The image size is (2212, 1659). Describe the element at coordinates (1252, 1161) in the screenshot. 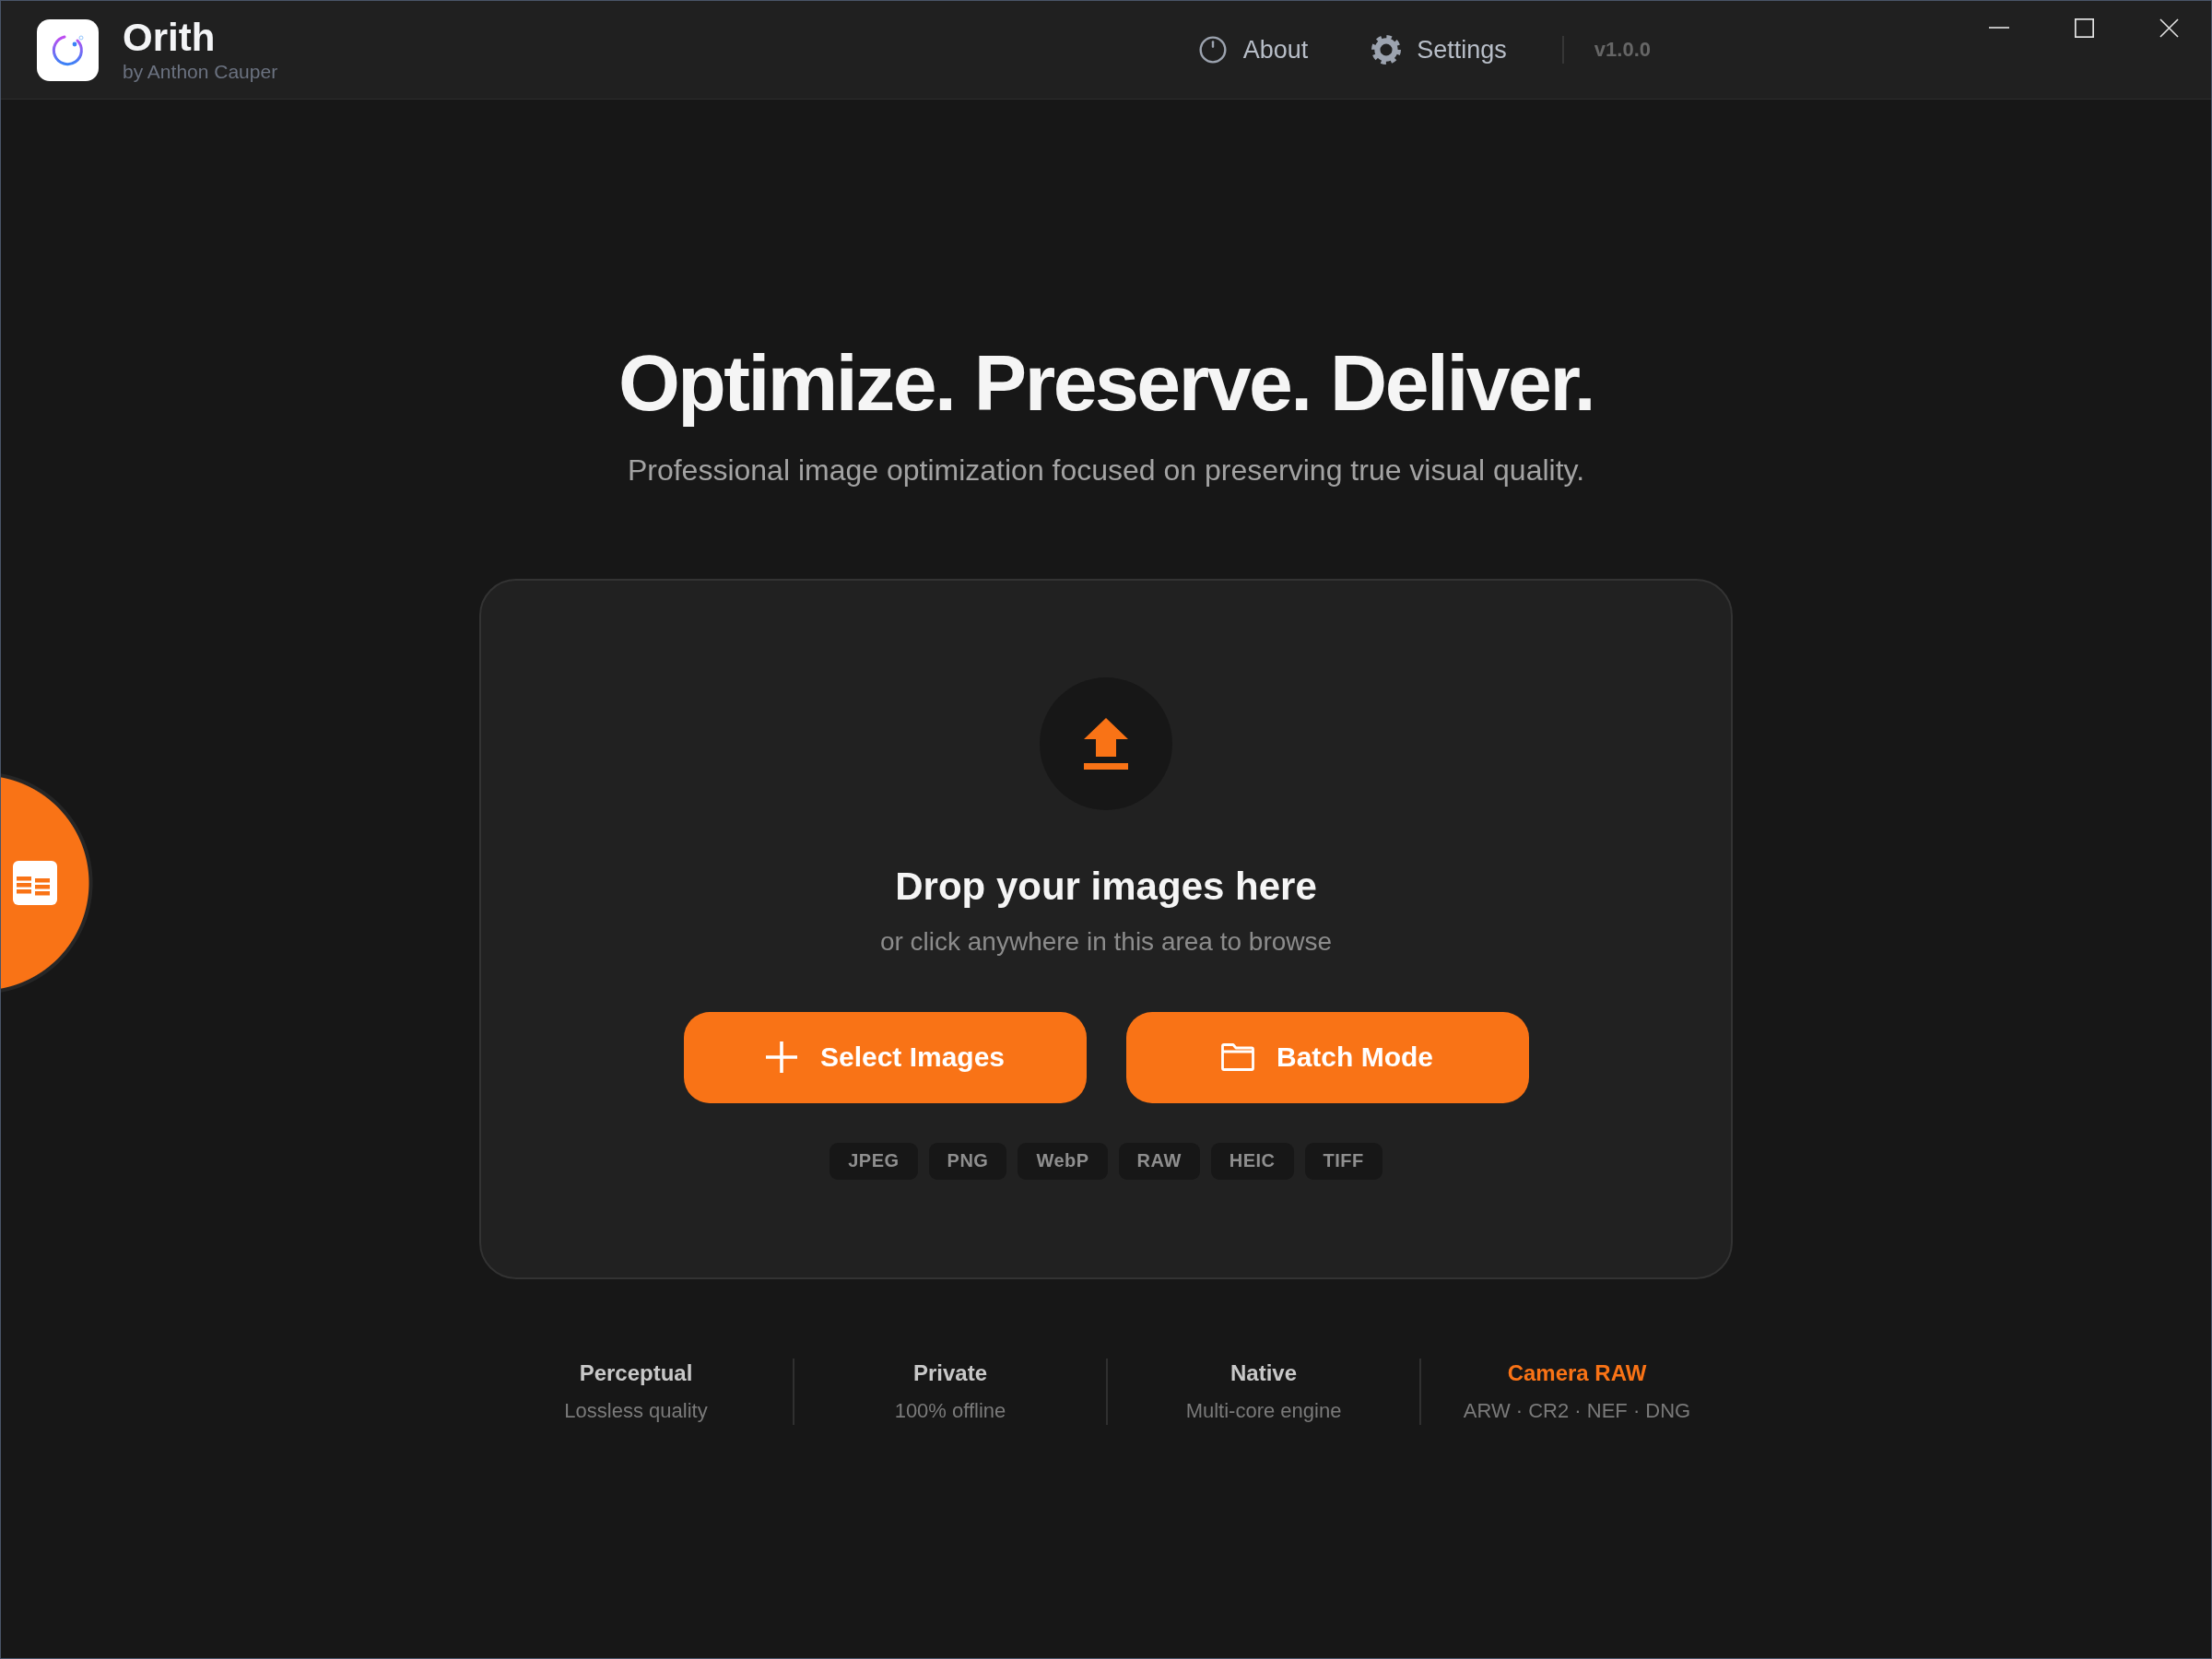

I see `format-tag: HEIC` at that location.